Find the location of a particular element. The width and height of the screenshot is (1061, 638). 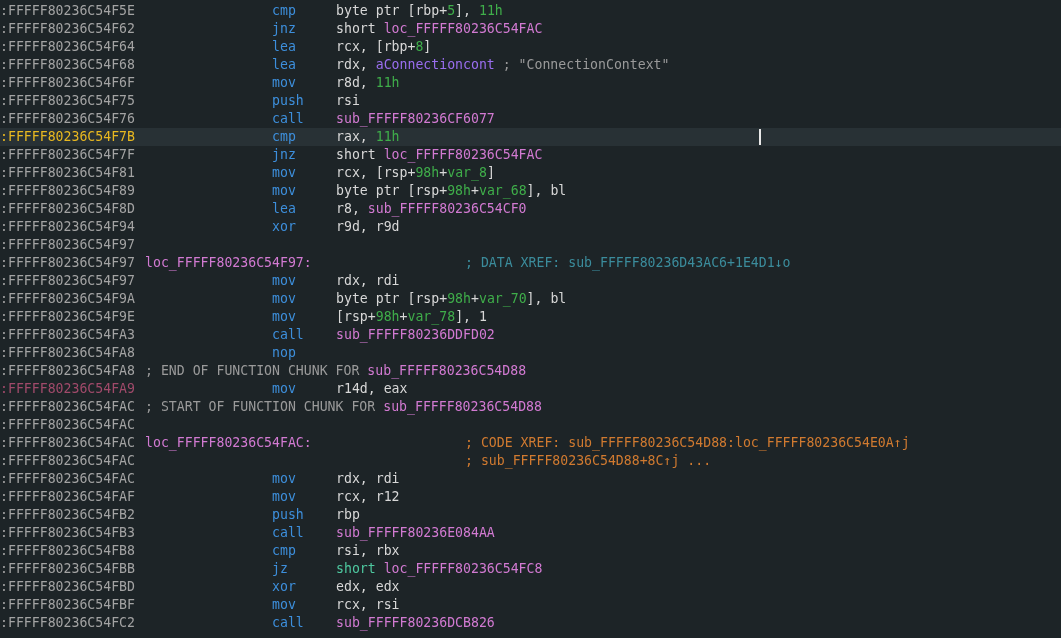

comment-text: ; START OF FUNCTION CHUNK FOR sub_FFFFF80236C54D88 is located at coordinates (343, 407).